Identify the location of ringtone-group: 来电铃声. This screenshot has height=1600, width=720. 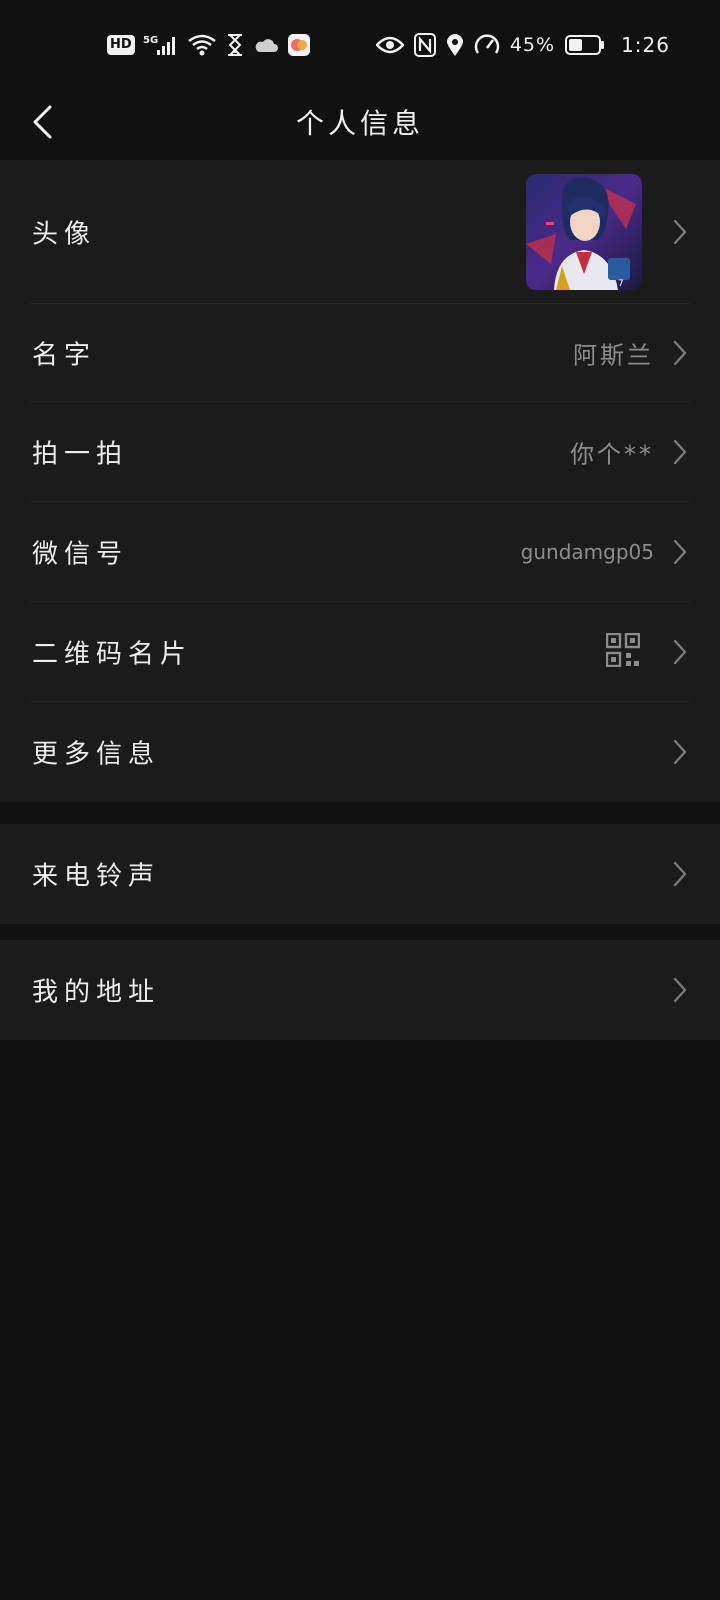
(360, 874).